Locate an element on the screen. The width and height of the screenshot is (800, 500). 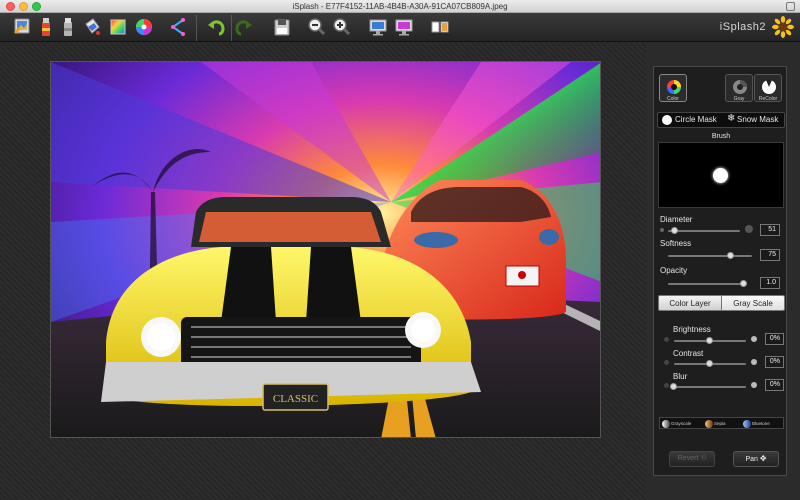
preset-sepia: Sepia is located at coordinates (715, 423).